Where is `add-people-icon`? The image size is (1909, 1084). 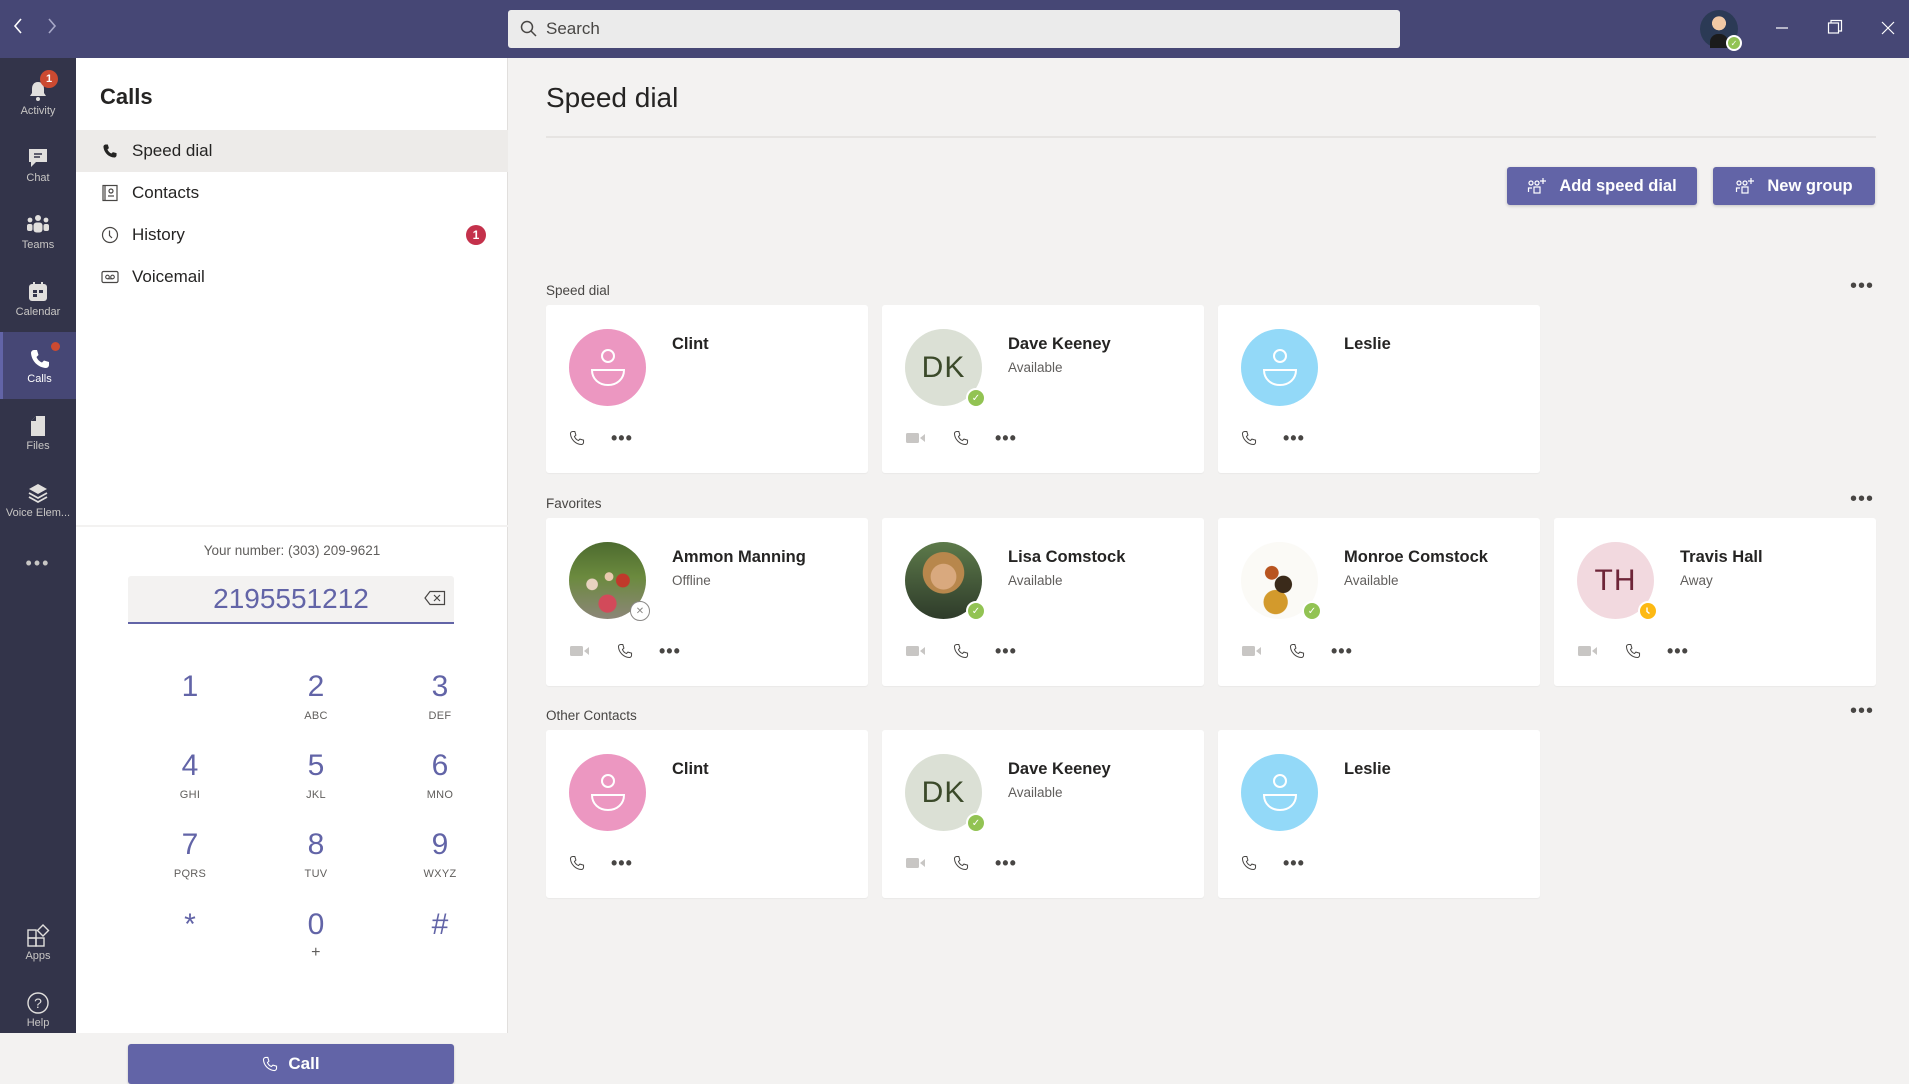 add-people-icon is located at coordinates (1537, 186).